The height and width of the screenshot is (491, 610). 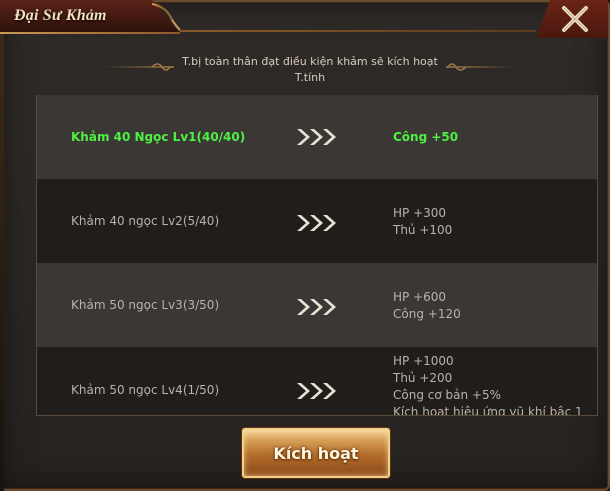 What do you see at coordinates (166, 17) in the screenshot?
I see `title-ornament-icon` at bounding box center [166, 17].